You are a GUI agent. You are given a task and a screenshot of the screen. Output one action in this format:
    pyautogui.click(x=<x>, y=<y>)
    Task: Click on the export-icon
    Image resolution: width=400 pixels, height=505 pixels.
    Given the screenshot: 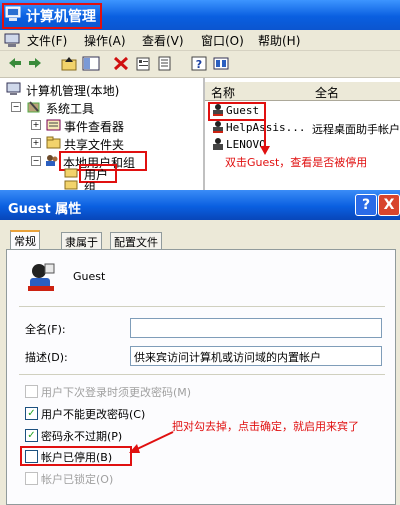 What is the action you would take?
    pyautogui.click(x=165, y=63)
    